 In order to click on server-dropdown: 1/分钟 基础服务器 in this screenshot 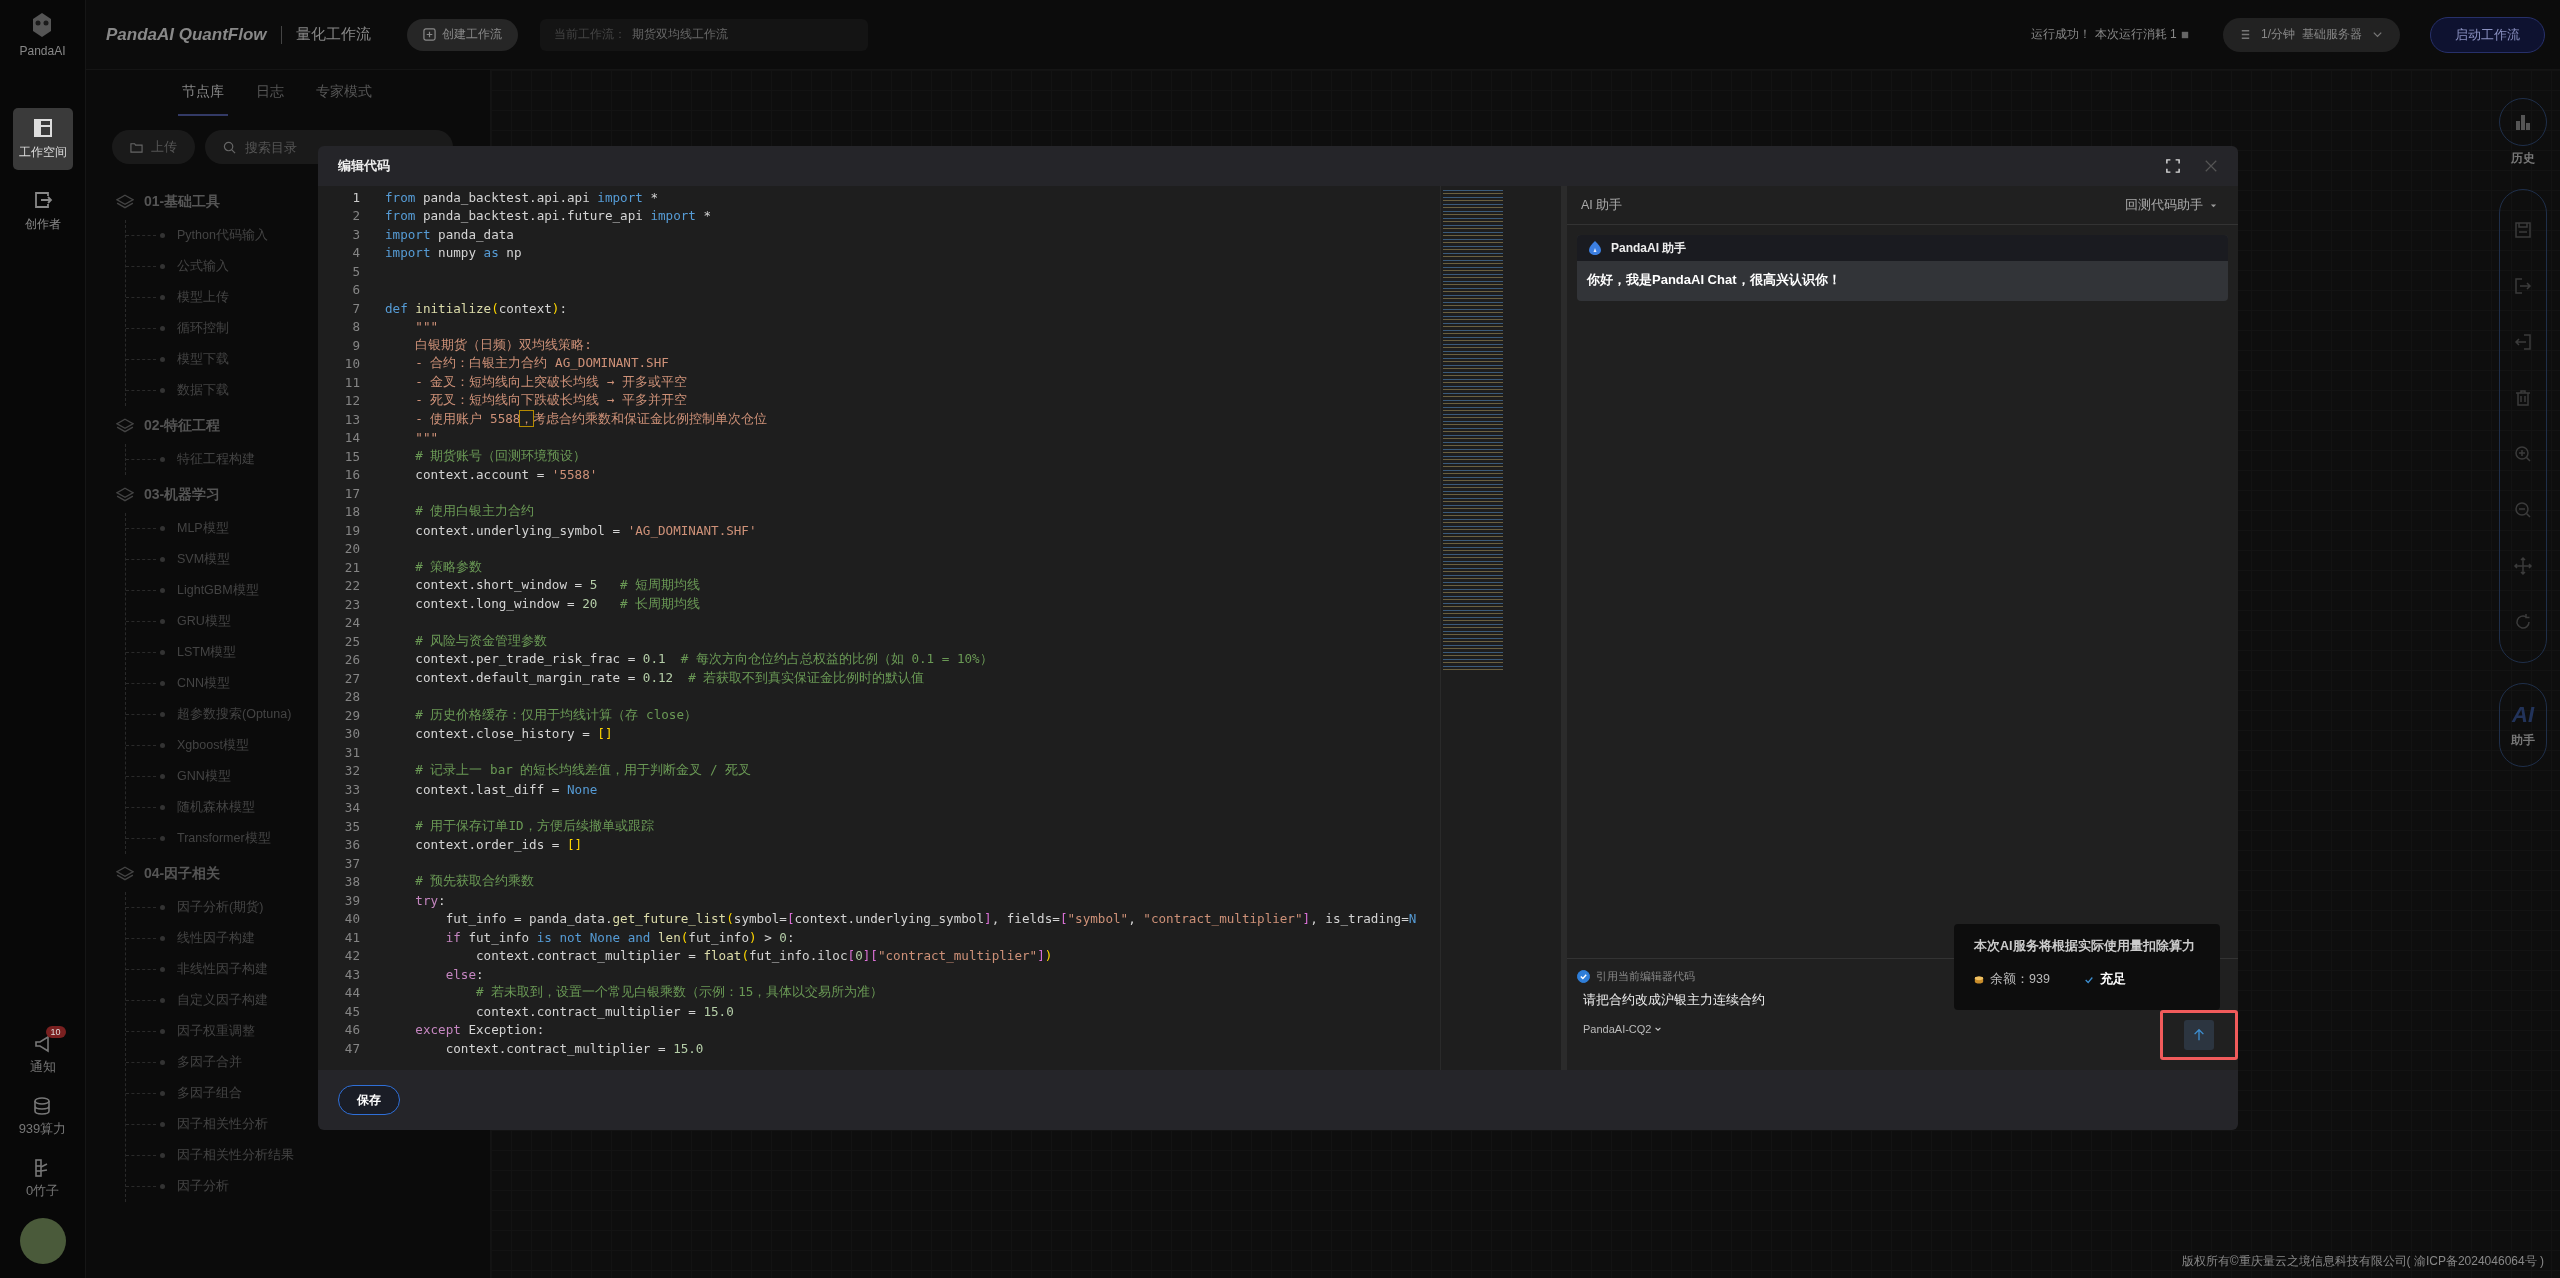, I will do `click(2311, 34)`.